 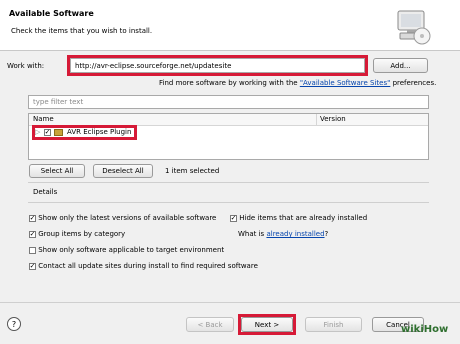 What do you see at coordinates (412, 26) in the screenshot?
I see `install-banner-icon` at bounding box center [412, 26].